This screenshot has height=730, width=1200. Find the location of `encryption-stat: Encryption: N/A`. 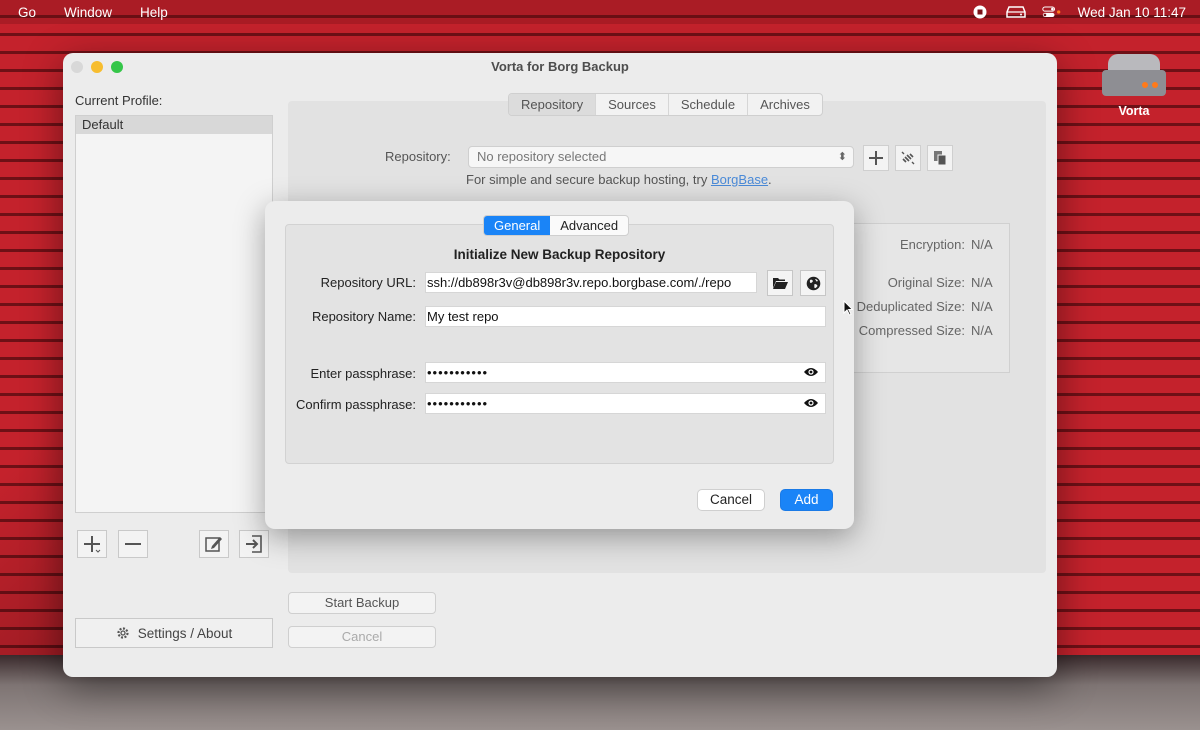

encryption-stat: Encryption: N/A is located at coordinates (949, 244).